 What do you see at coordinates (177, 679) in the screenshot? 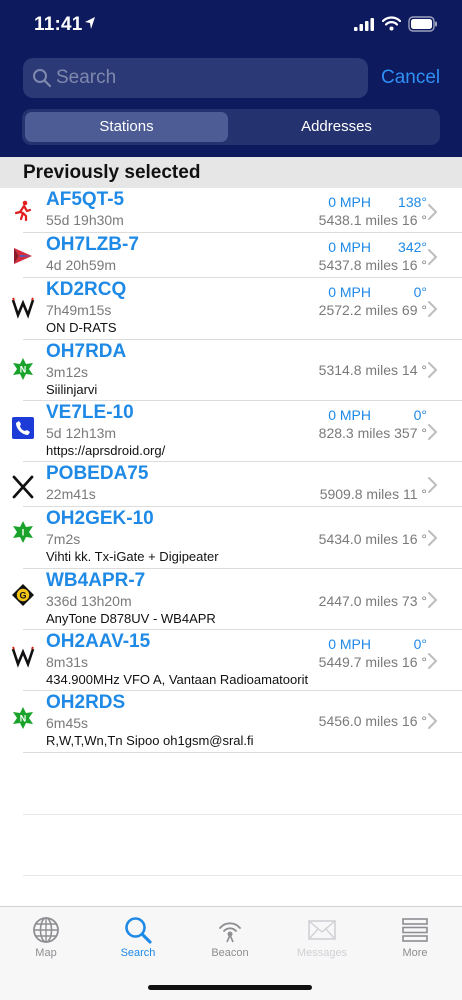
I see `station-comment: 434.900MHz VFO A, Vantaan Radioamatoorit` at bounding box center [177, 679].